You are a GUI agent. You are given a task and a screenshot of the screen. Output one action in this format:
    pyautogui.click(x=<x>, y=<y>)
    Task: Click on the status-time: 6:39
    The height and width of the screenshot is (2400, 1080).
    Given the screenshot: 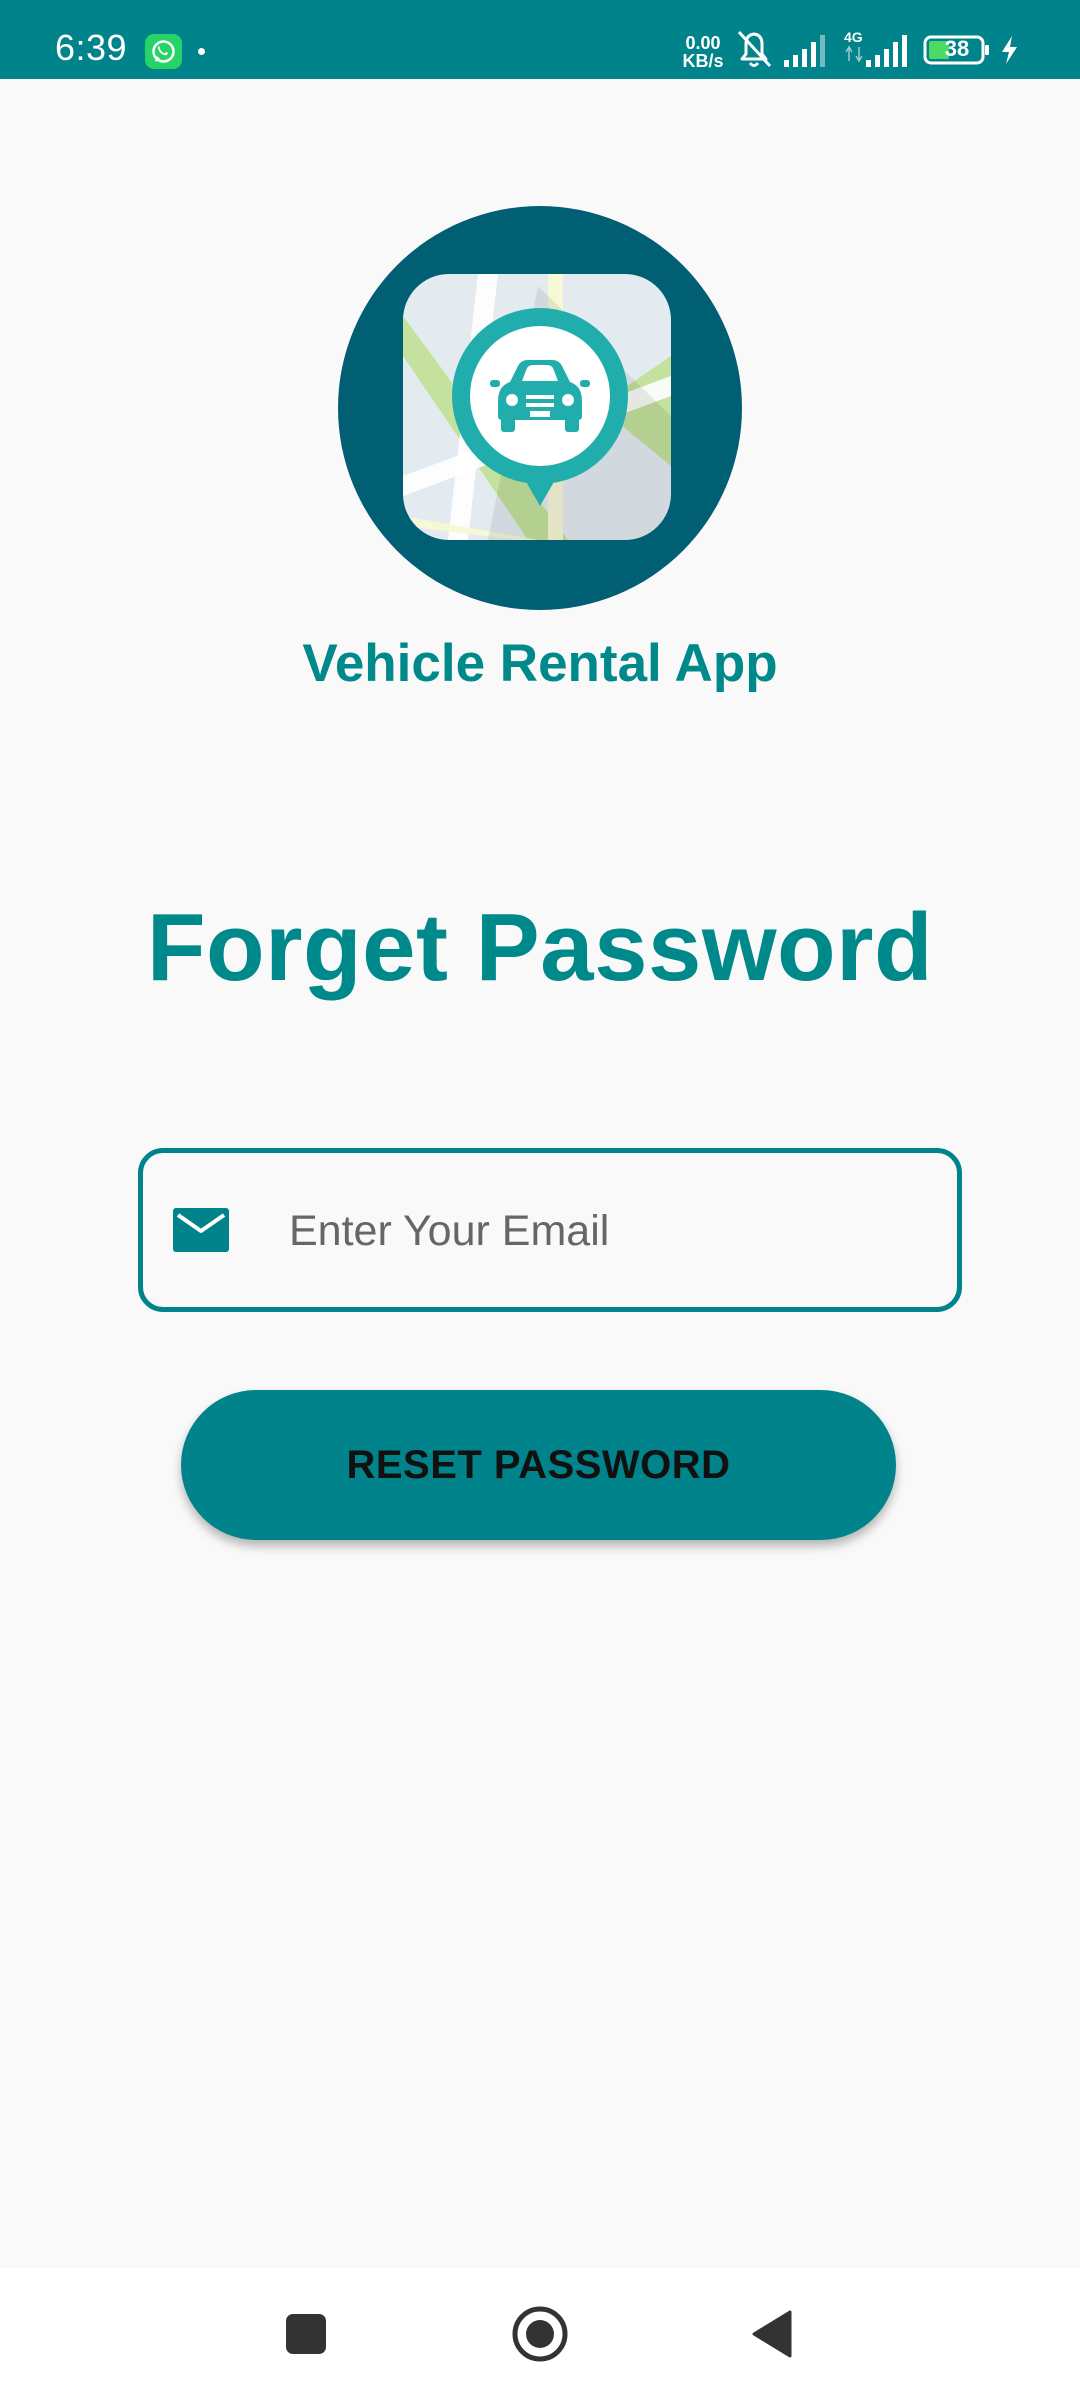 What is the action you would take?
    pyautogui.click(x=91, y=47)
    